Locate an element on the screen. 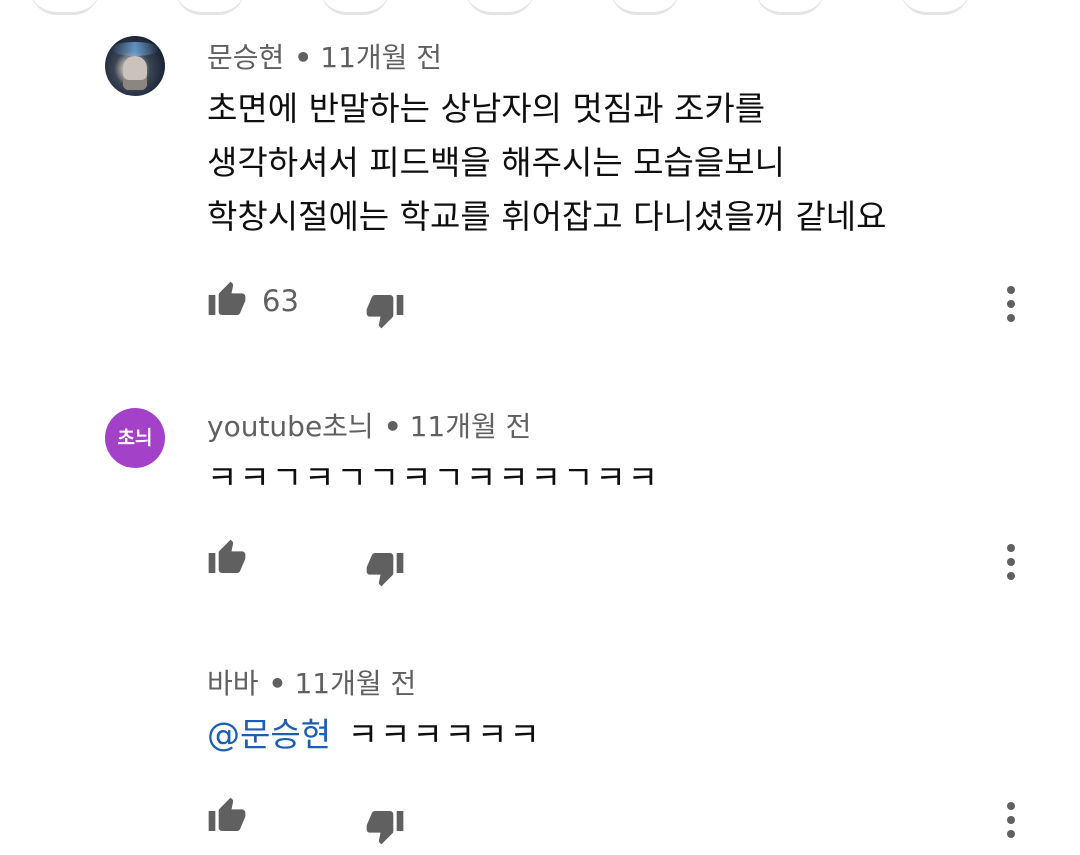  comment-text: @문승현 ㅋㅋㅋㅋㅋㅋ is located at coordinates (374, 735).